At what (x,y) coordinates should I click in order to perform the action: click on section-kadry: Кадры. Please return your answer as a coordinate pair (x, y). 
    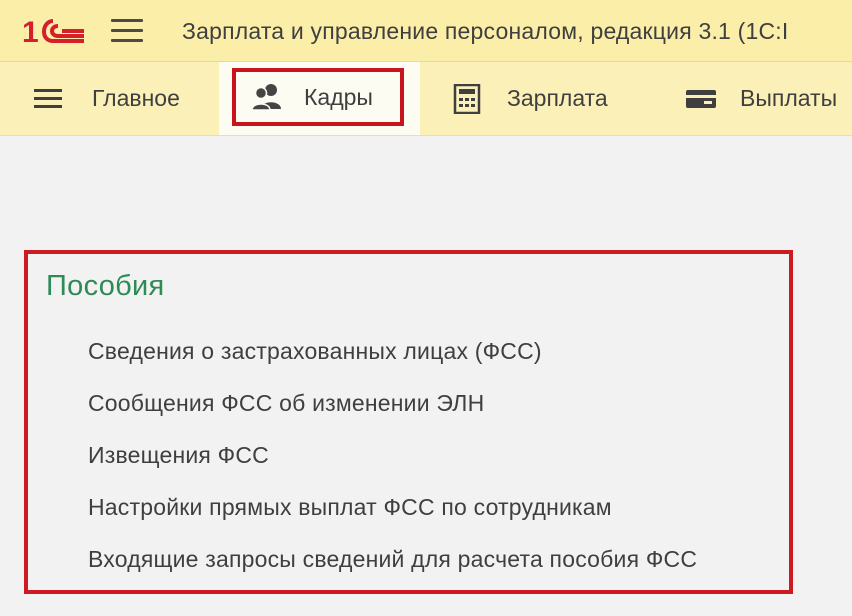
    Looking at the image, I should click on (319, 98).